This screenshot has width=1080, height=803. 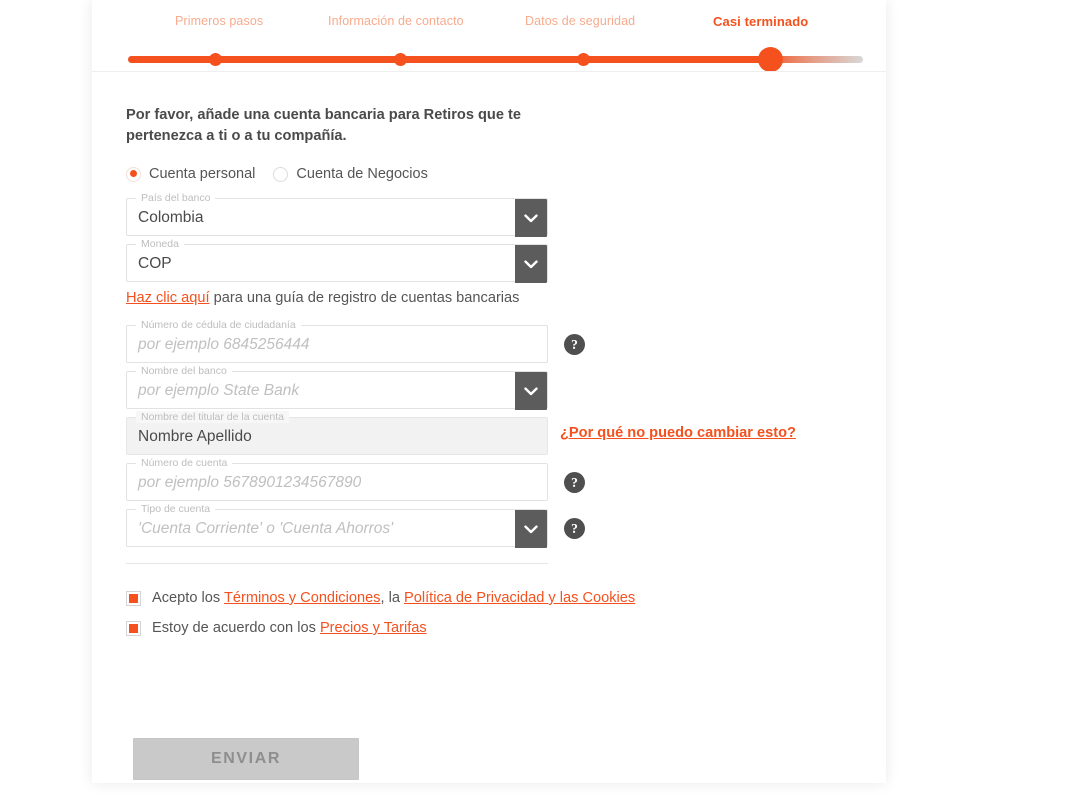 I want to click on account-holder-value: Nombre Apellido, so click(x=195, y=436).